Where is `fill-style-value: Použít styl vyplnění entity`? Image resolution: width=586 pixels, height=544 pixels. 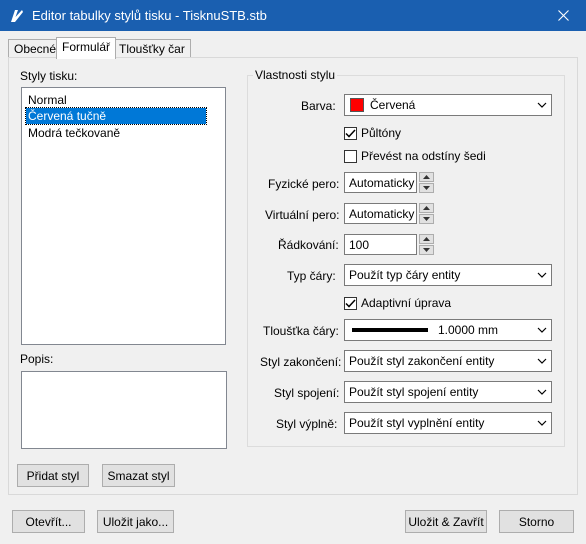 fill-style-value: Použít styl vyplnění entity is located at coordinates (417, 423).